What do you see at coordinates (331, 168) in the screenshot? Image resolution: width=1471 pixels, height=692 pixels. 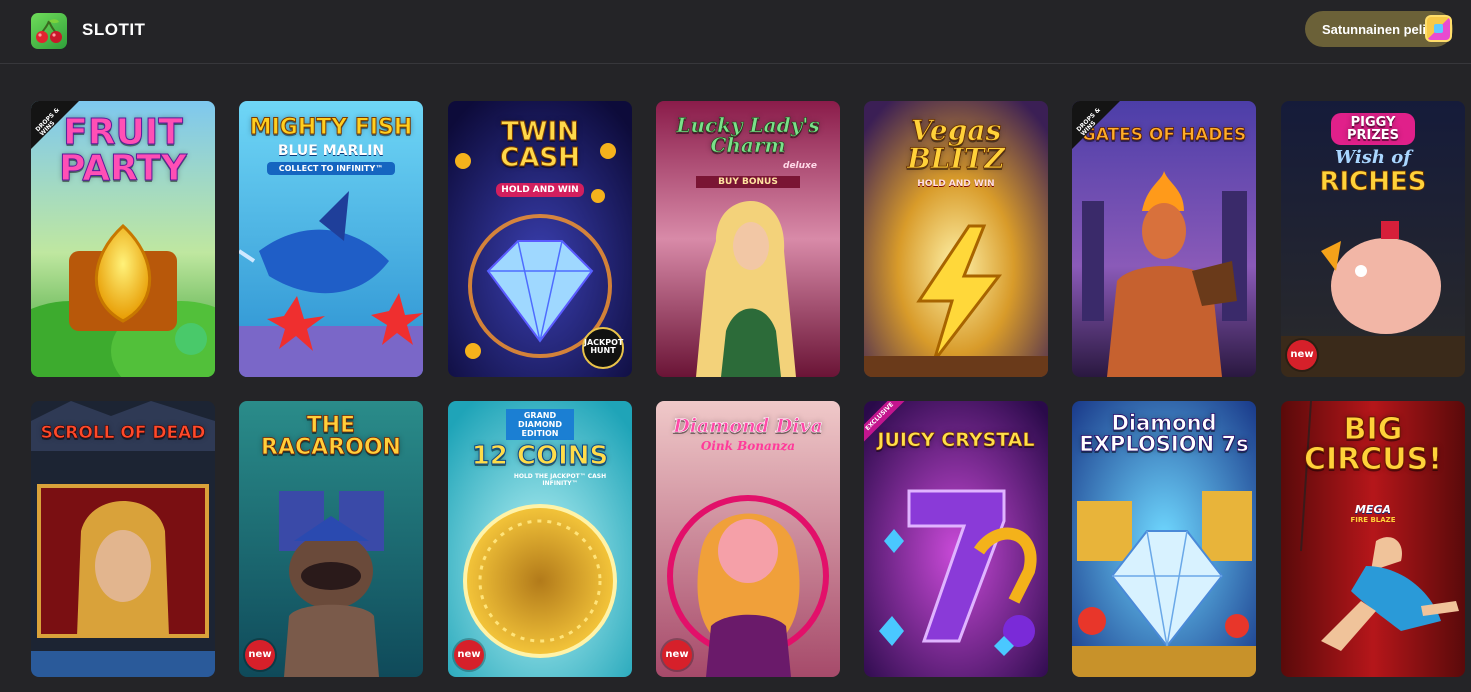 I see `game-logo-tagline: COLLECT TO INFINITY™` at bounding box center [331, 168].